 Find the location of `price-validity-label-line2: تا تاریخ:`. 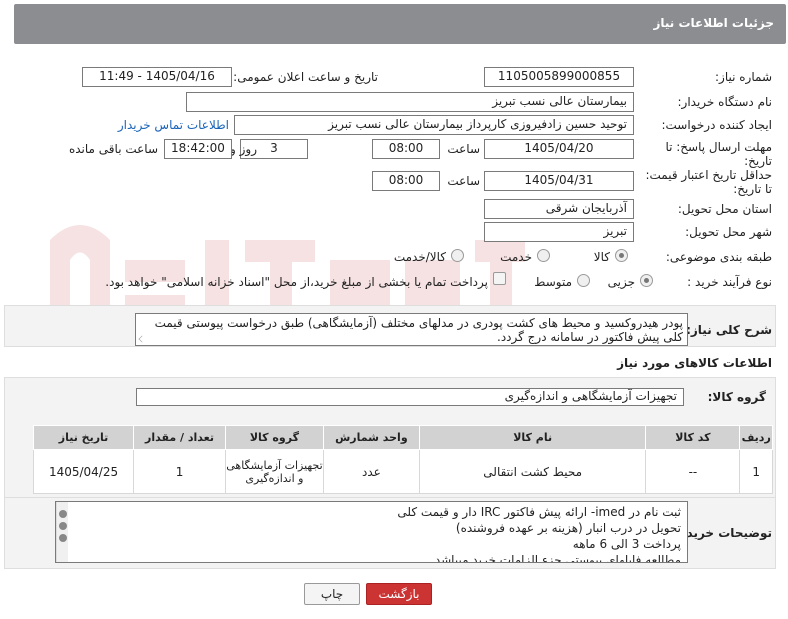

price-validity-label-line2: تا تاریخ: is located at coordinates (752, 189).